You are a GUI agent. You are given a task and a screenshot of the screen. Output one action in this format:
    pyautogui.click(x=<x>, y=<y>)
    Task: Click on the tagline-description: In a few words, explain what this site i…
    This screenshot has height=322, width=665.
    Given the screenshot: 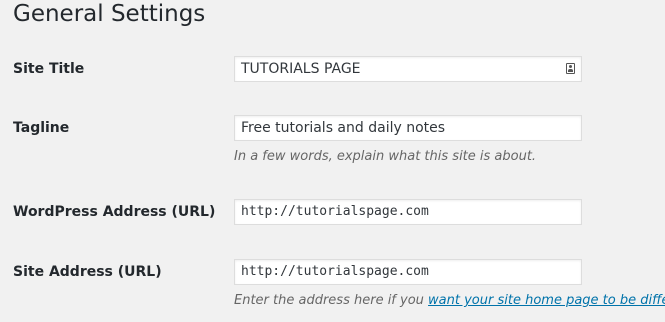 What is the action you would take?
    pyautogui.click(x=385, y=156)
    